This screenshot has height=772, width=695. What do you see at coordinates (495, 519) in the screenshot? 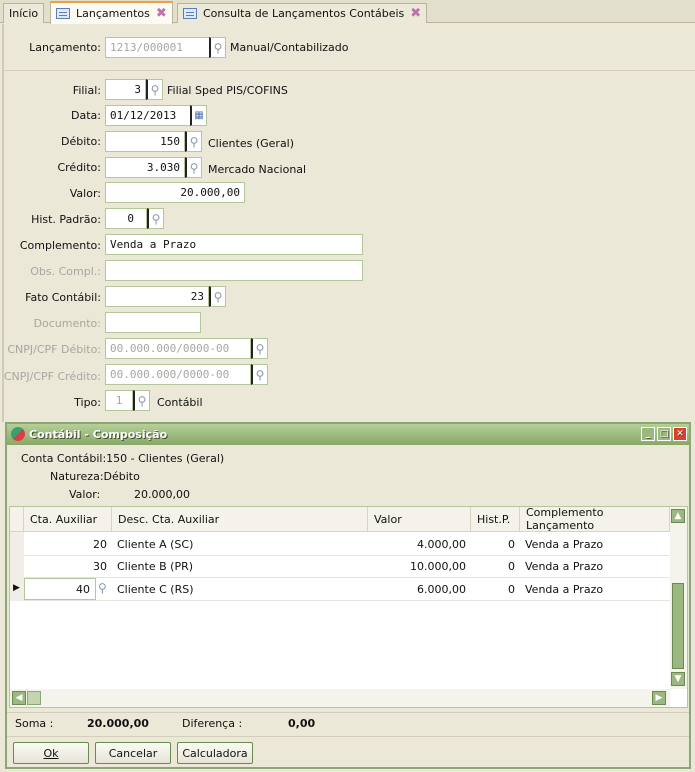
I see `column-header: Hist.P.` at bounding box center [495, 519].